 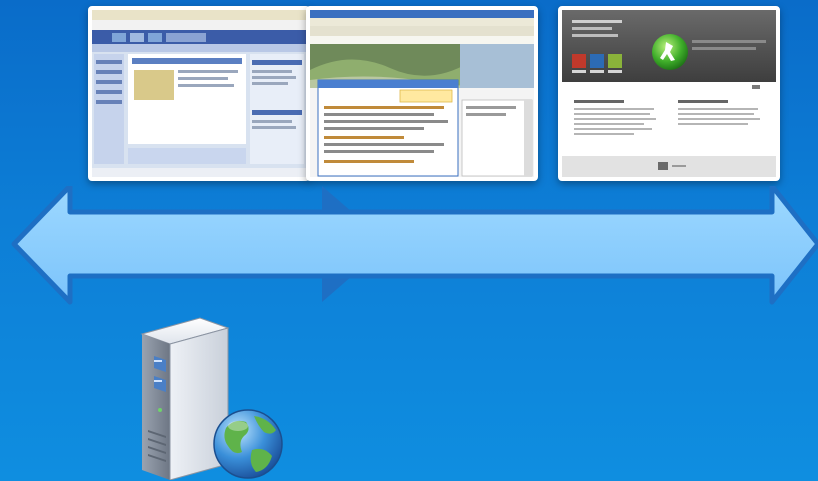 I want to click on modern-web-app-screenshot, so click(x=669, y=93).